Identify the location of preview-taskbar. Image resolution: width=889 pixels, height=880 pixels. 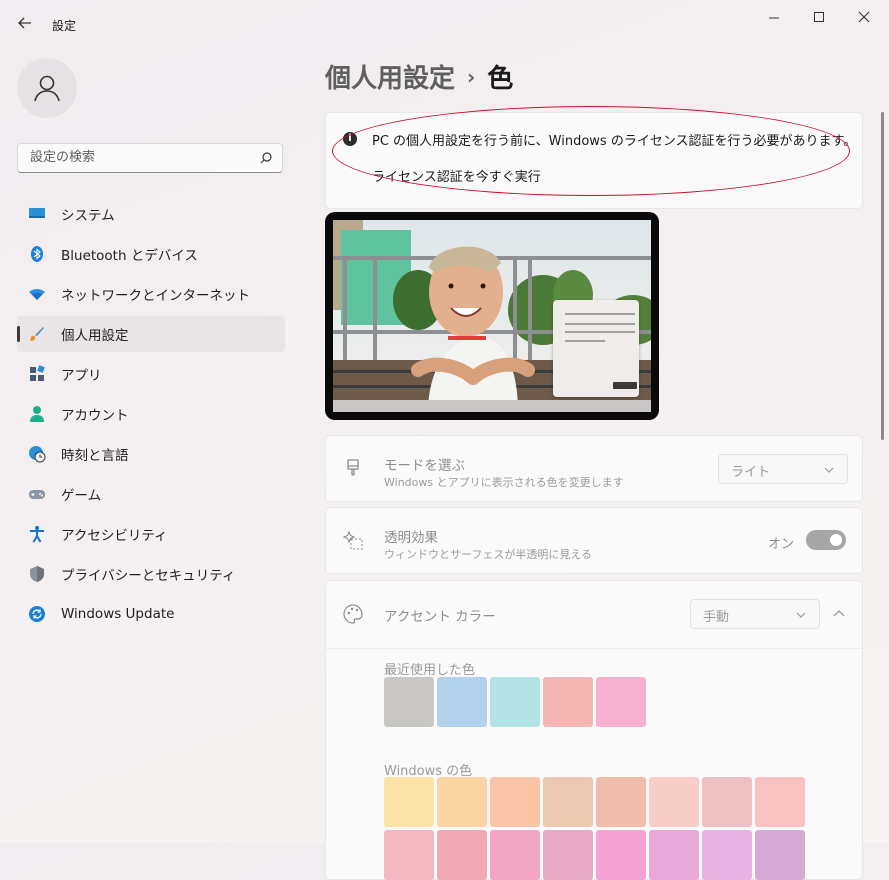
(492, 406).